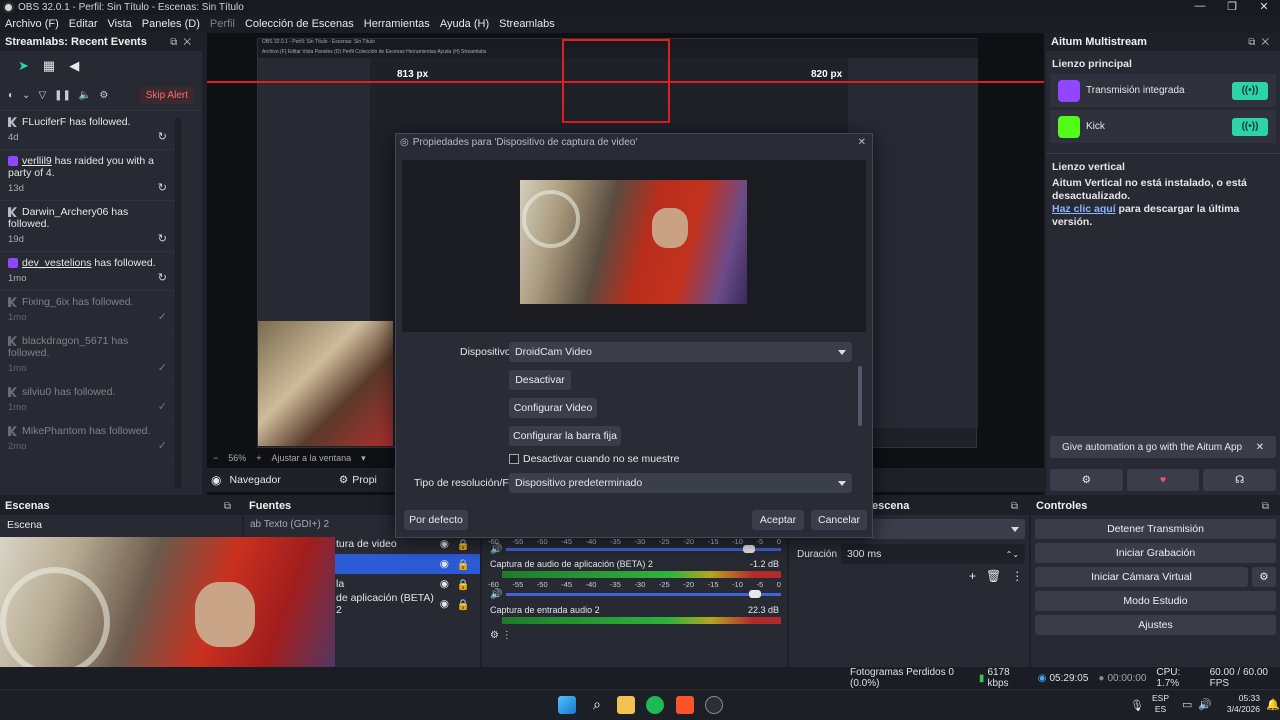 The image size is (1280, 720). I want to click on file-explorer-icon, so click(626, 705).